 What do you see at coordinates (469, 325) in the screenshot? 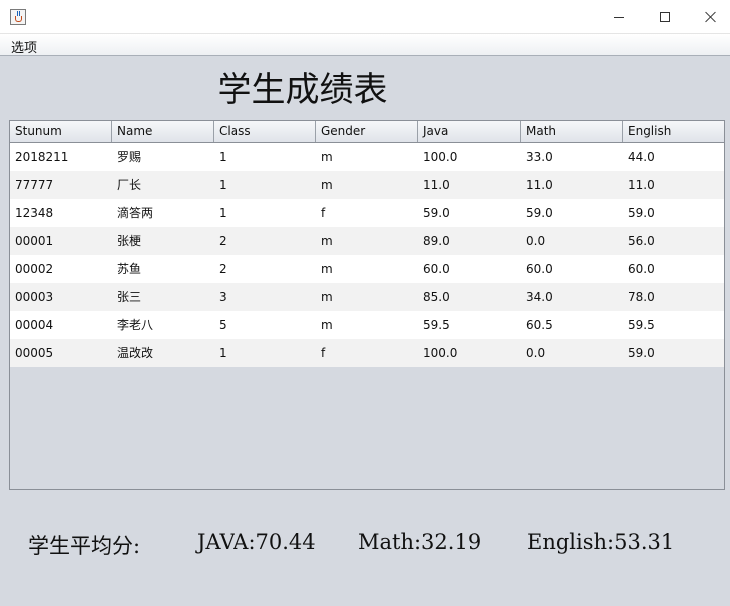
I see `cell-java: 59.5` at bounding box center [469, 325].